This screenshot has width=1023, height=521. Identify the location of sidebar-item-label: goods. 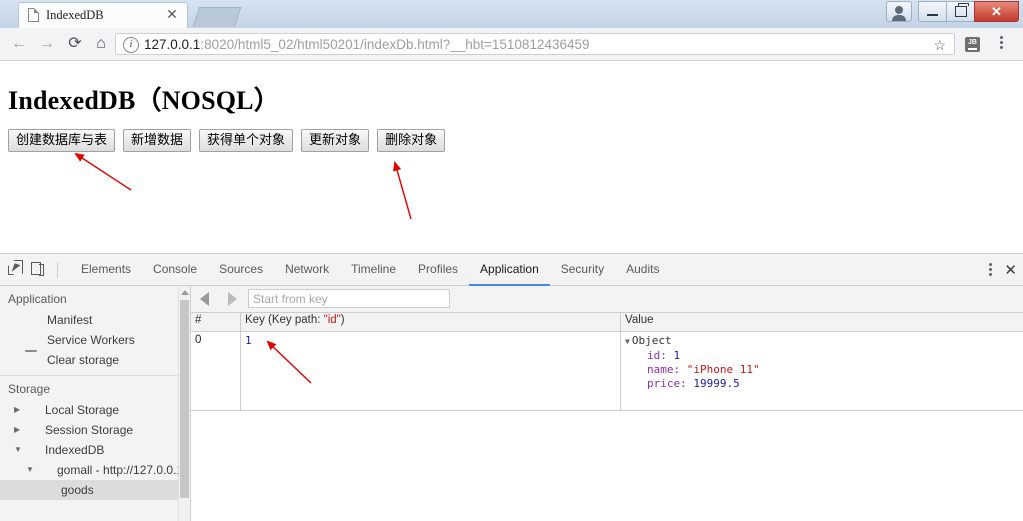
(77, 490).